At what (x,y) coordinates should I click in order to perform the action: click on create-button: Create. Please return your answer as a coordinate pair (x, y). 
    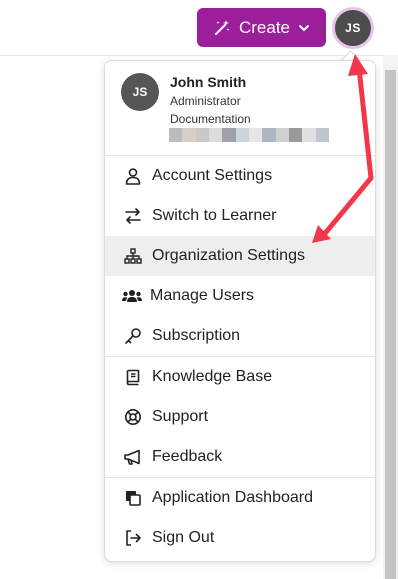
    Looking at the image, I should click on (261, 27).